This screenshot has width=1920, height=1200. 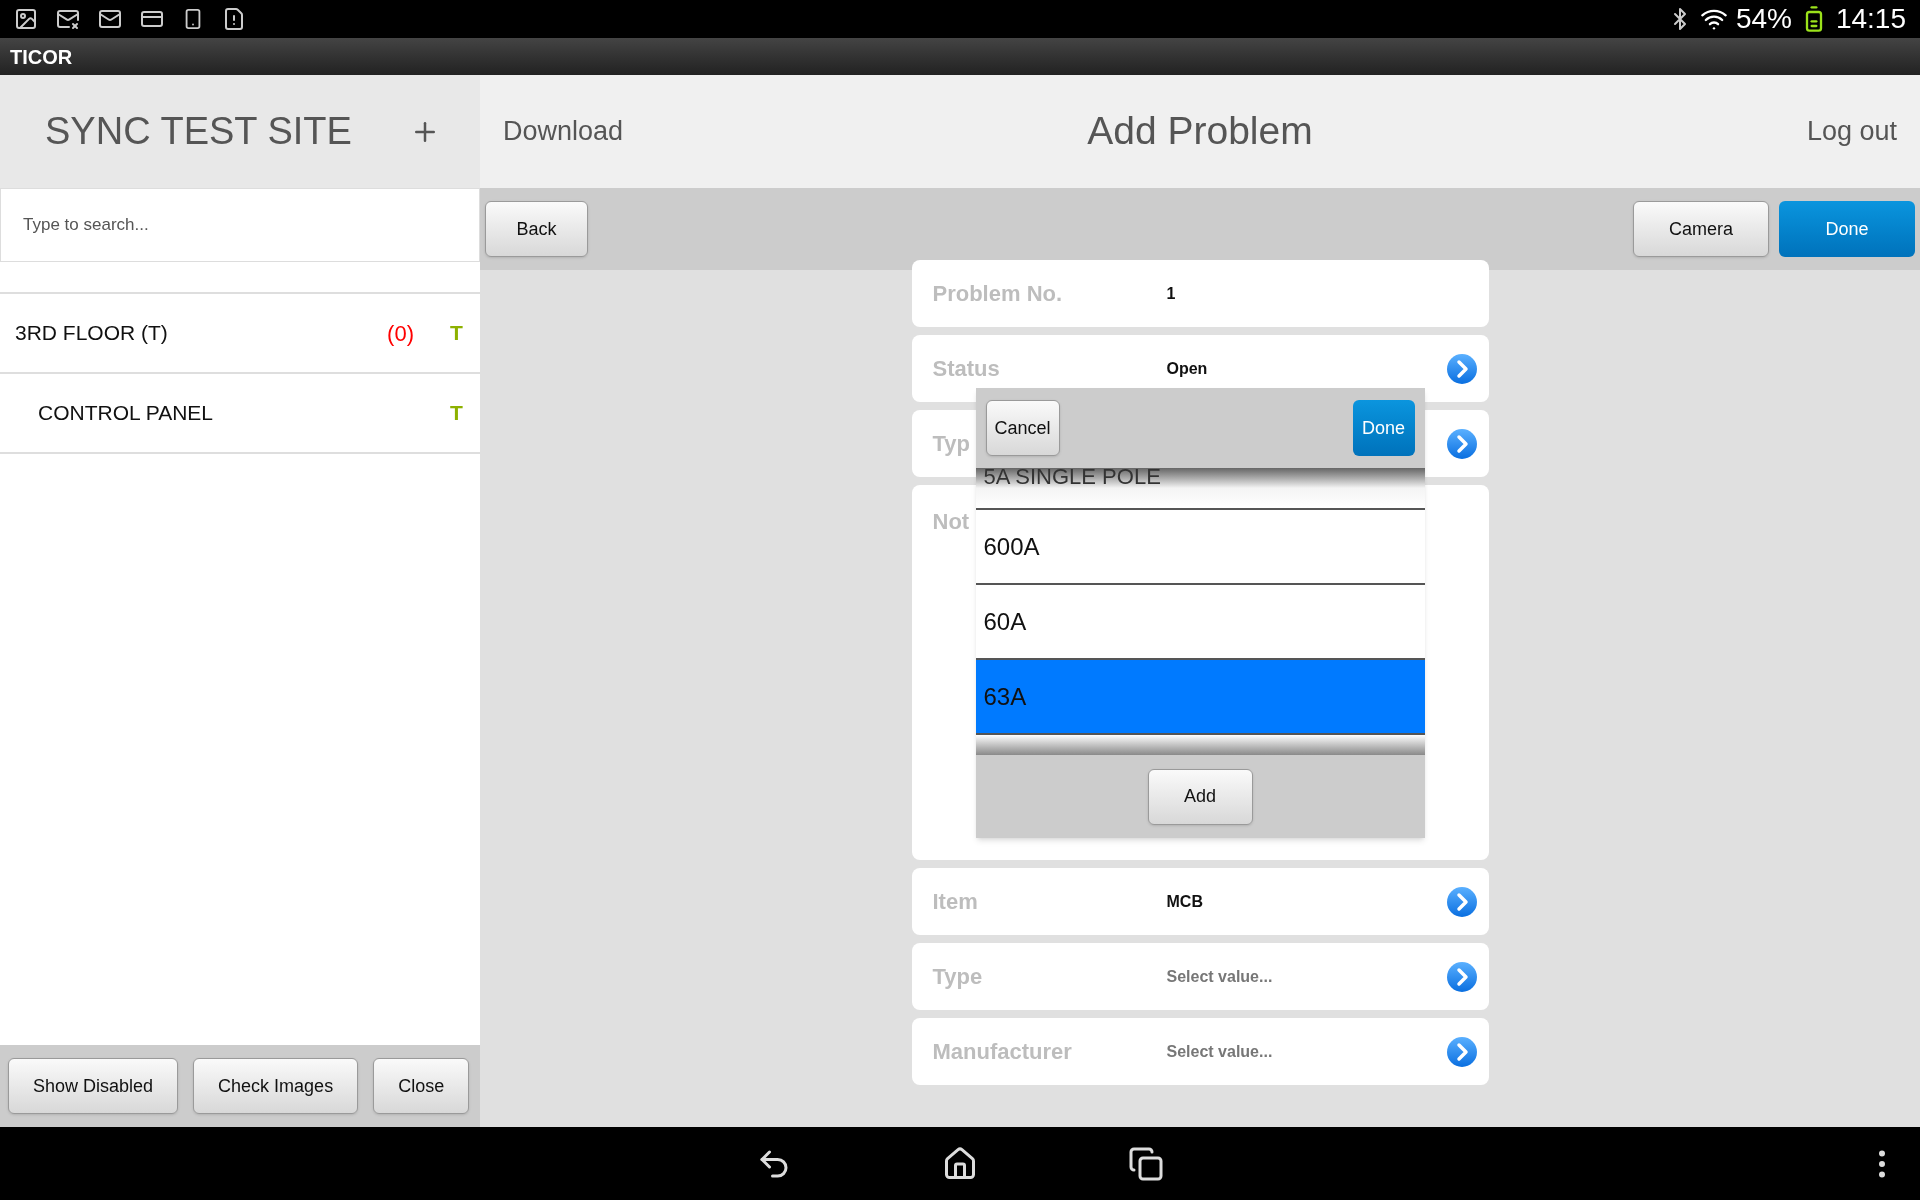 What do you see at coordinates (1747, 131) in the screenshot?
I see `logout-link: Log out` at bounding box center [1747, 131].